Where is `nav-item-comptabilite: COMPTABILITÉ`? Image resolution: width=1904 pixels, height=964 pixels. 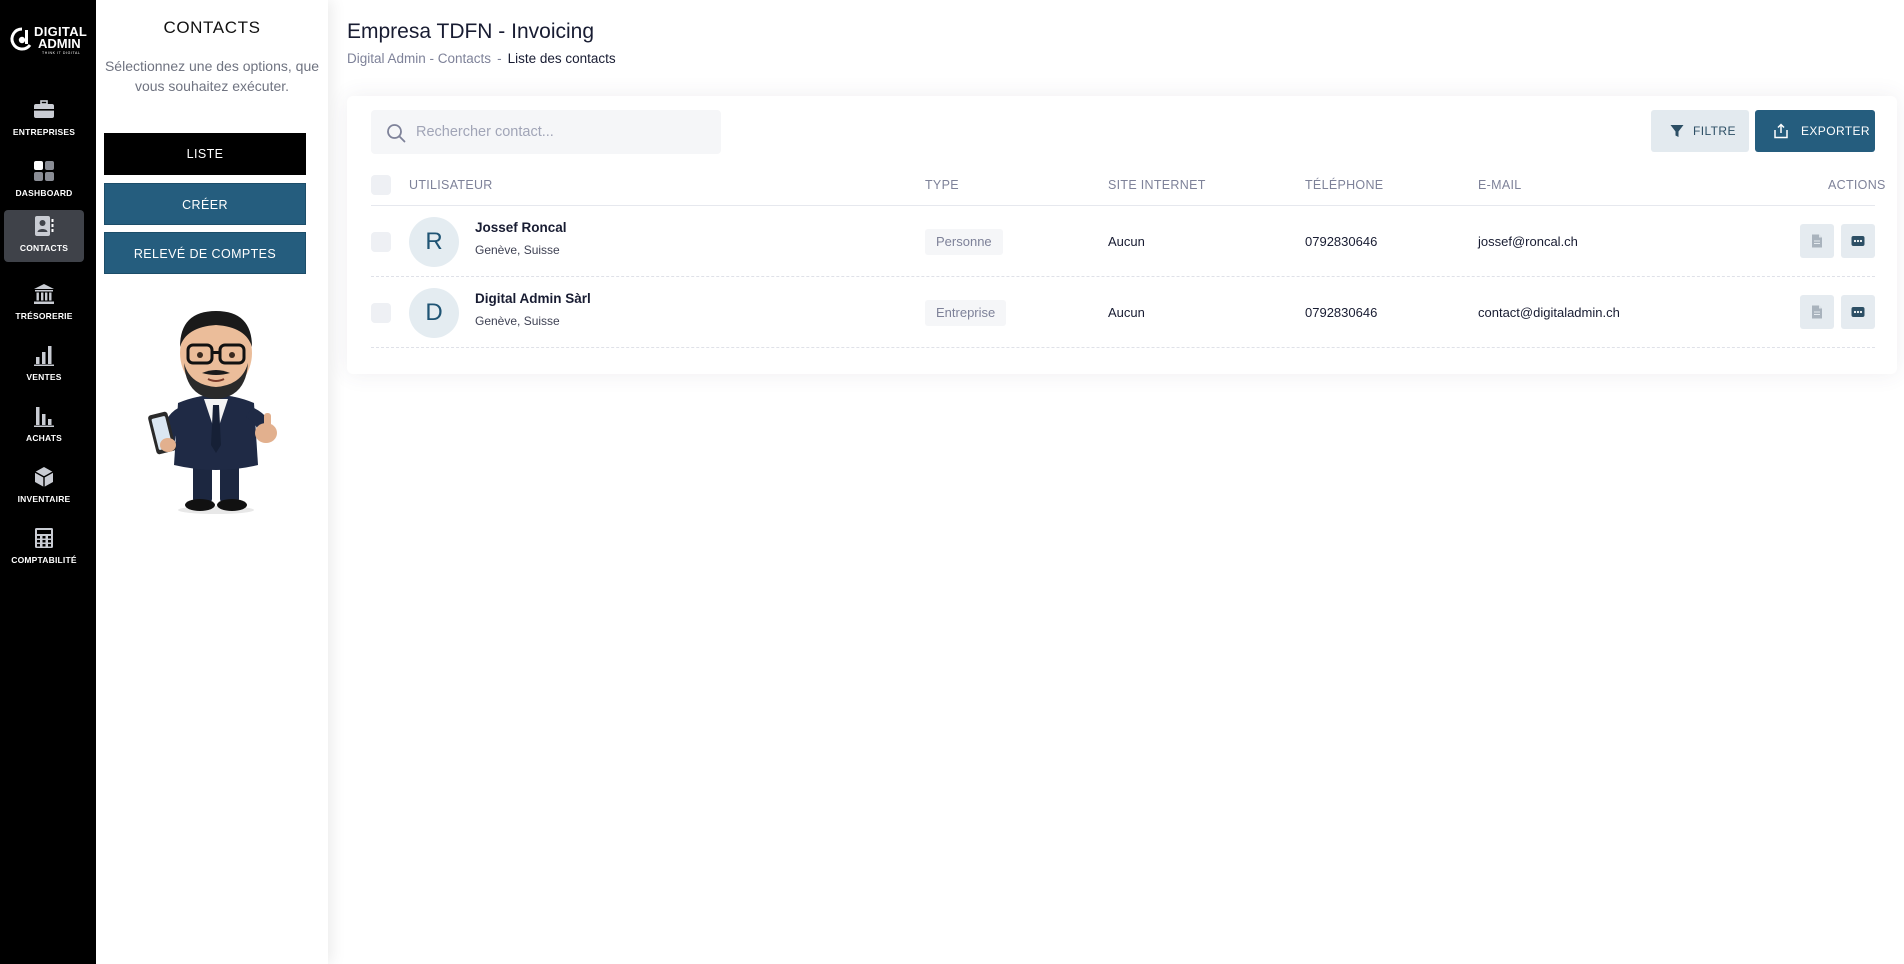
nav-item-comptabilite: COMPTABILITÉ is located at coordinates (44, 548).